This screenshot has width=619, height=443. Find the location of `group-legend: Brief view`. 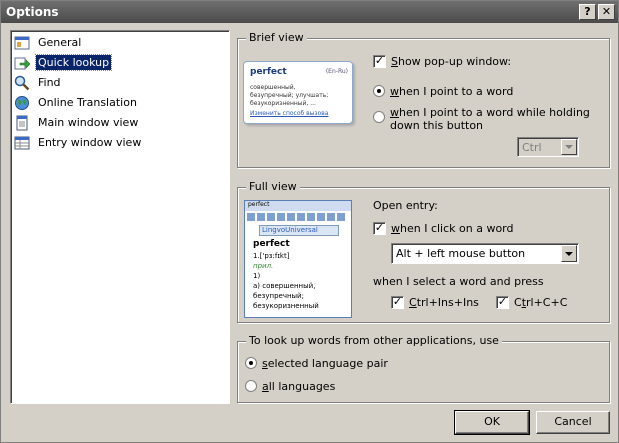

group-legend: Brief view is located at coordinates (276, 37).